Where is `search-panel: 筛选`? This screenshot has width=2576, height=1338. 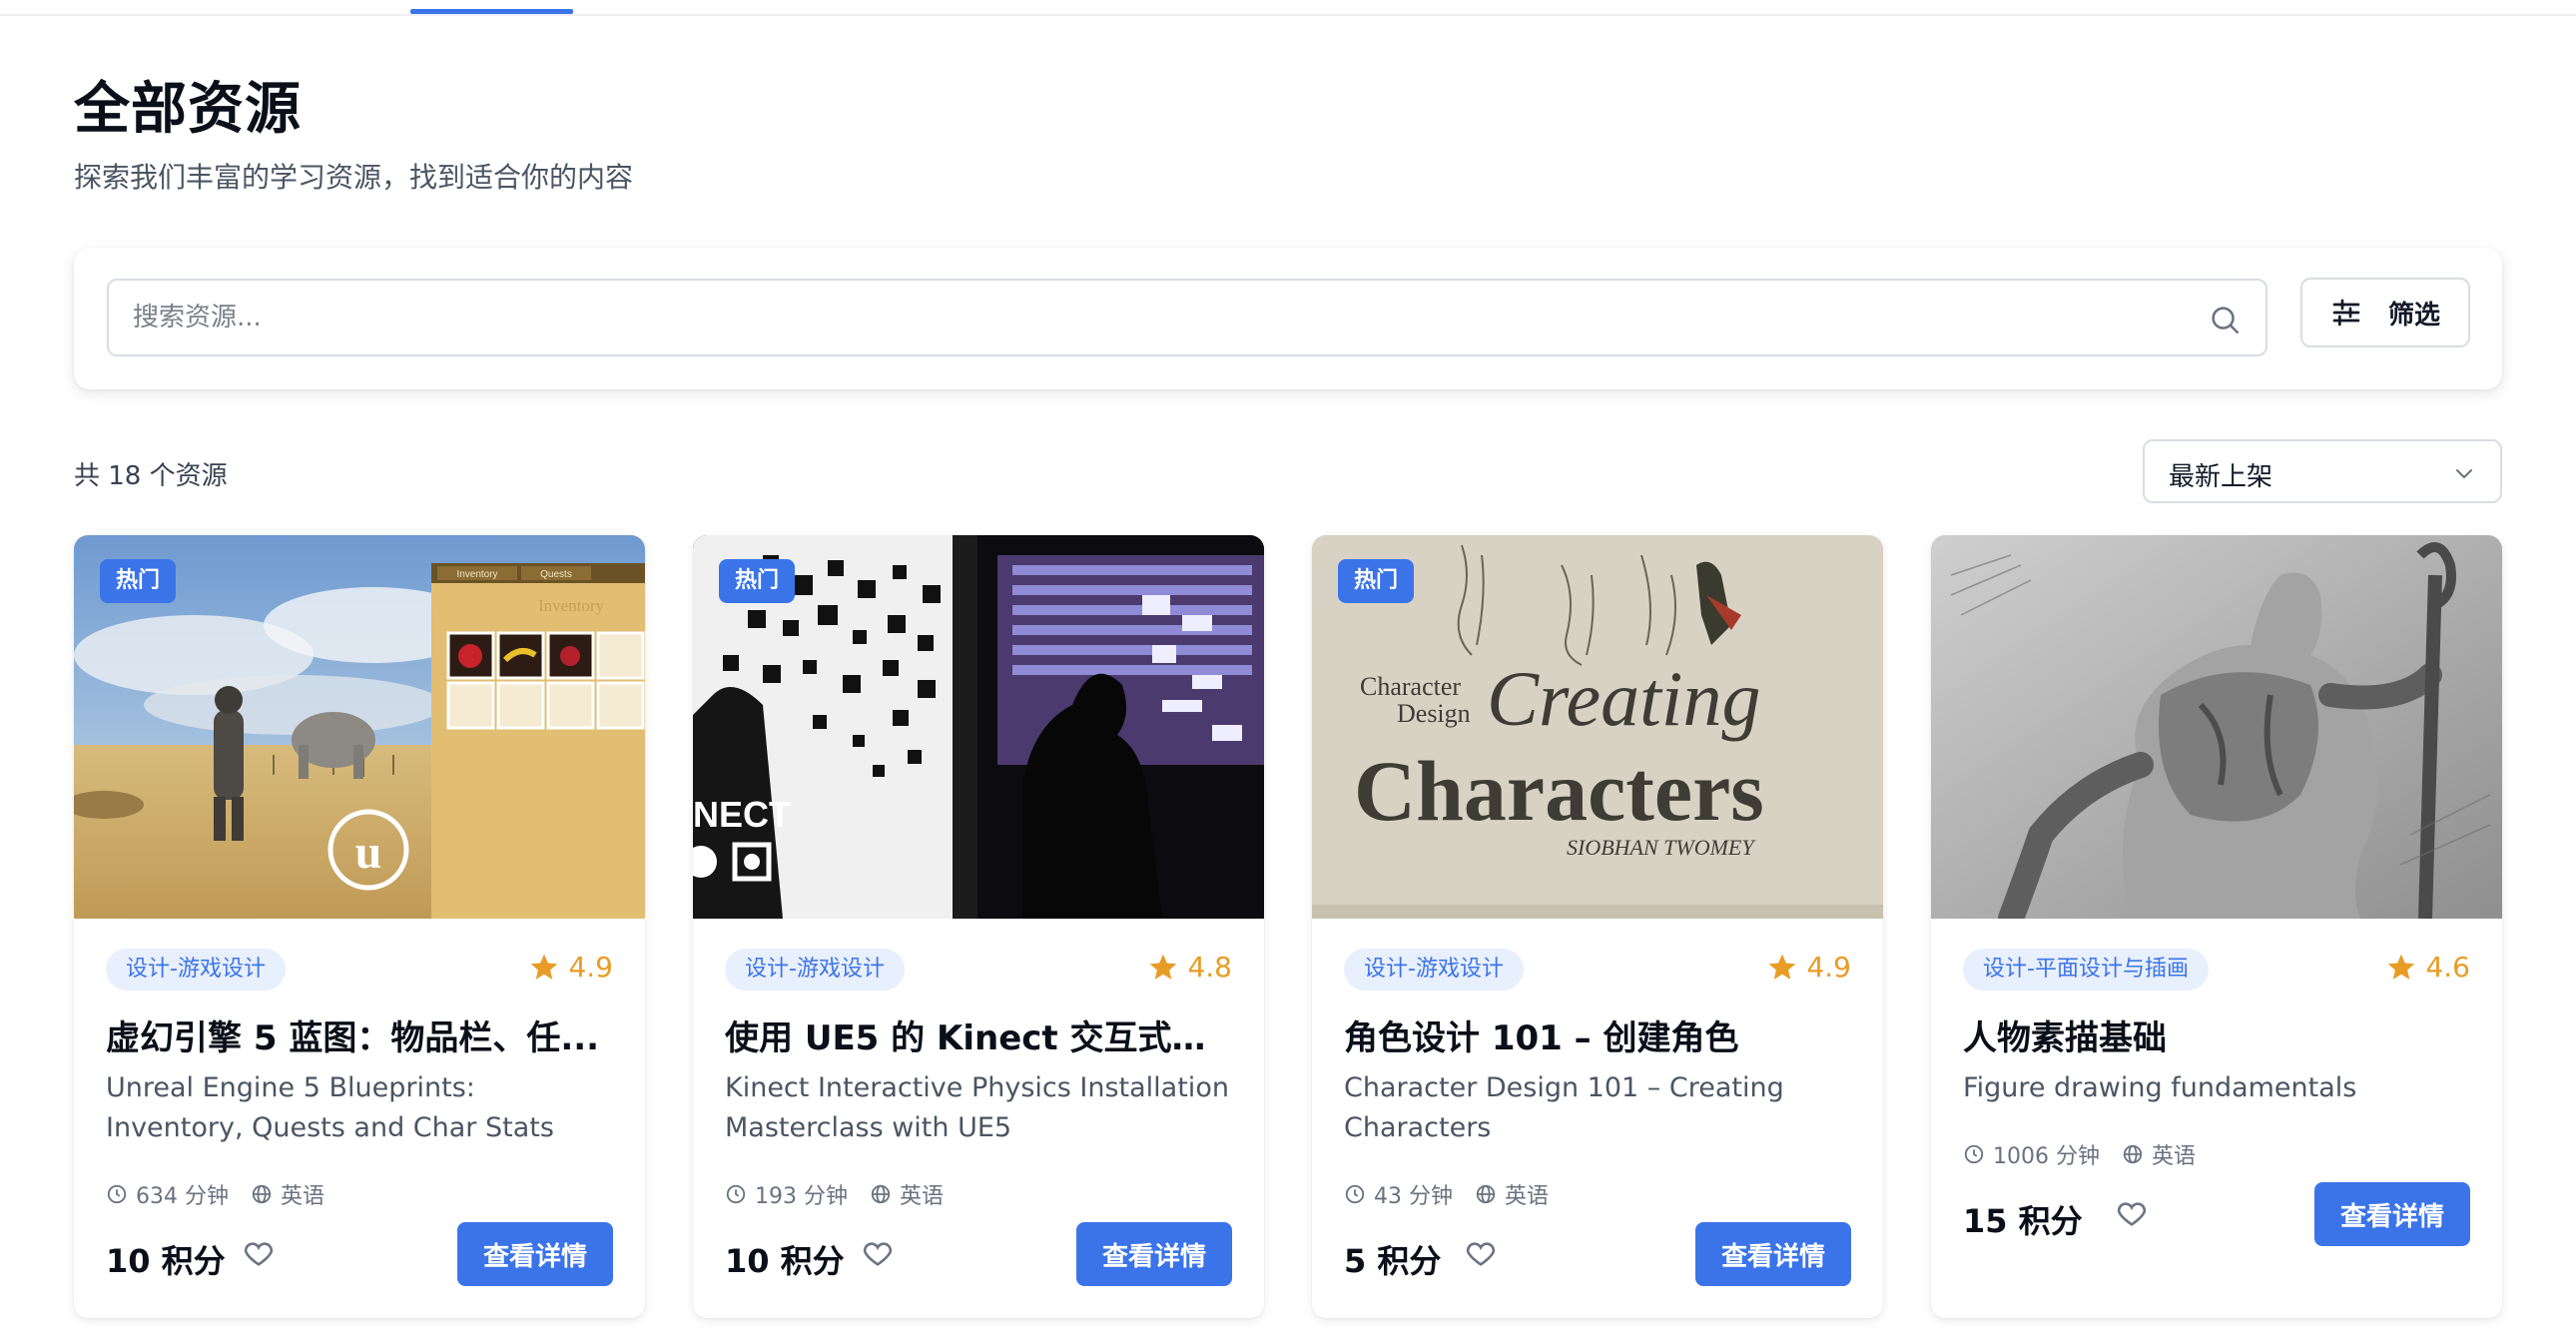 search-panel: 筛选 is located at coordinates (1288, 319).